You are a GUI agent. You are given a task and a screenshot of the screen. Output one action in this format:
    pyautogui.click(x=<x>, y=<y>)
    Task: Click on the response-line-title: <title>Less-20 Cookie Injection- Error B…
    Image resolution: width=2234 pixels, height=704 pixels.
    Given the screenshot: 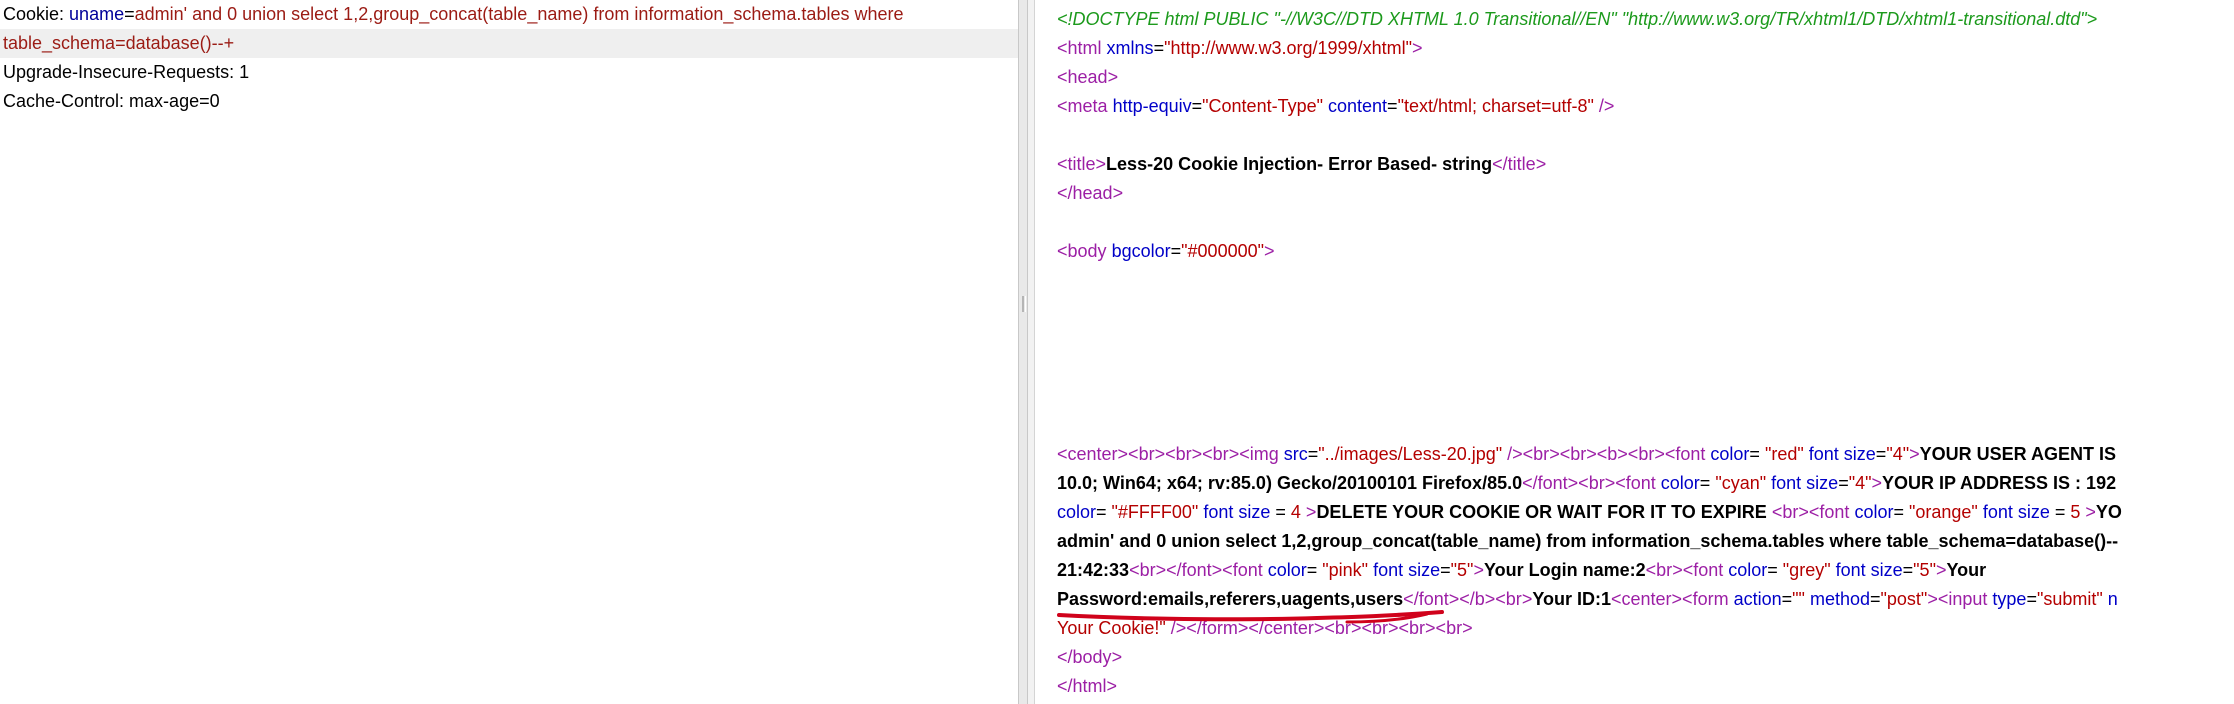 What is the action you would take?
    pyautogui.click(x=1302, y=164)
    